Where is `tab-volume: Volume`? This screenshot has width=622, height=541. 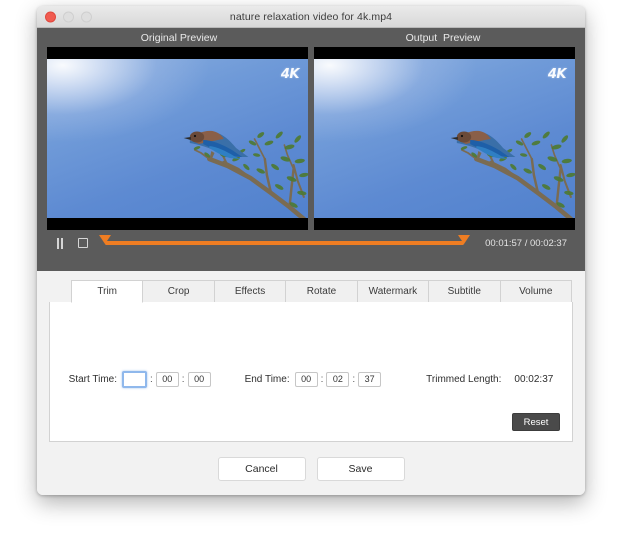 tab-volume: Volume is located at coordinates (536, 291).